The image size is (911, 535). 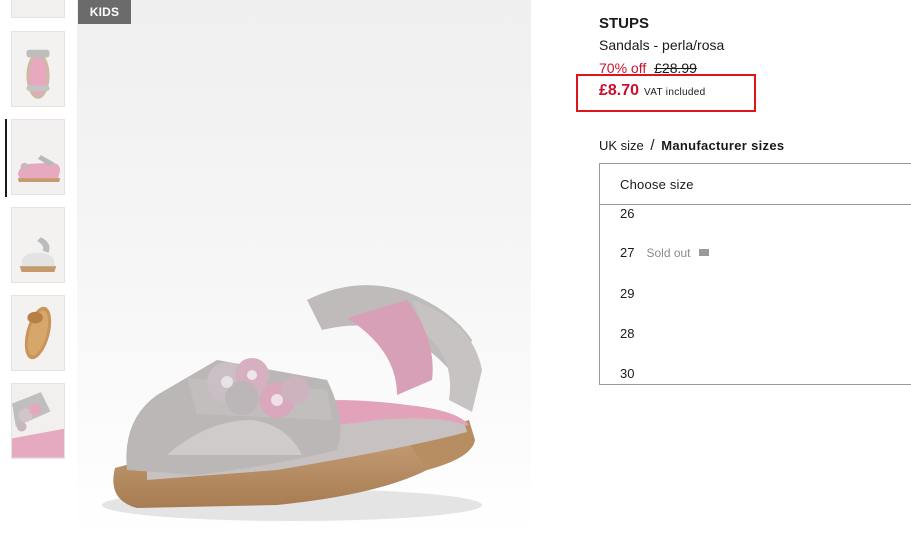 I want to click on size-option-29: 29, so click(x=627, y=293).